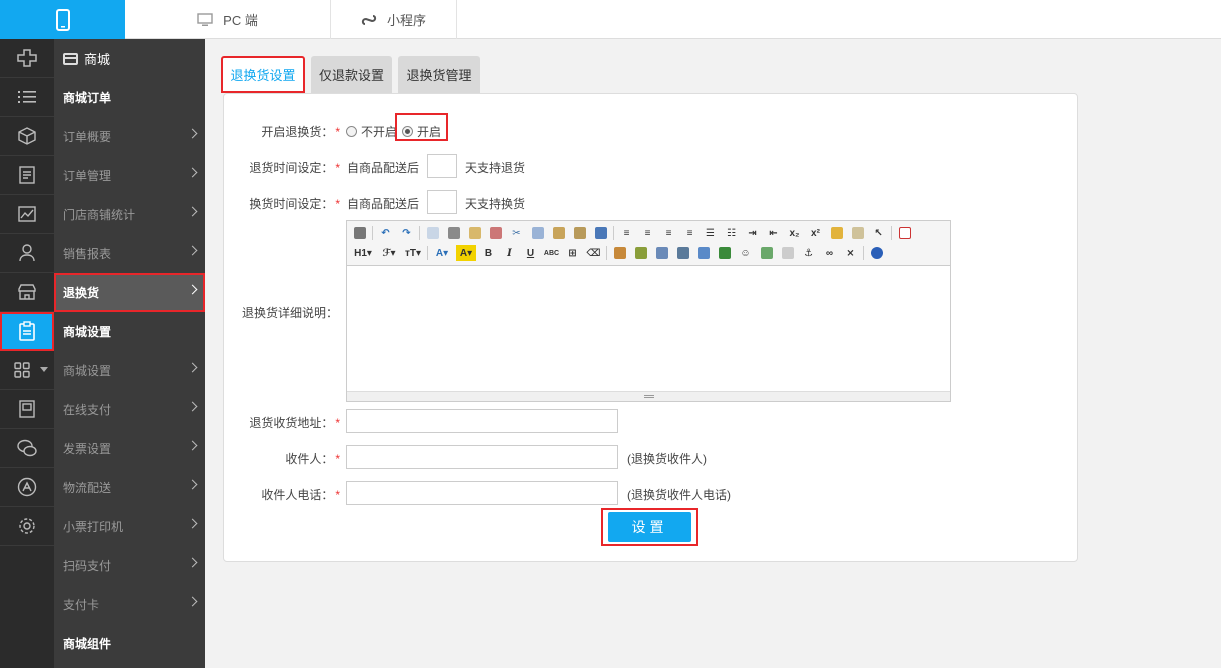  I want to click on menu-pay-card: 支付卡, so click(129, 604).